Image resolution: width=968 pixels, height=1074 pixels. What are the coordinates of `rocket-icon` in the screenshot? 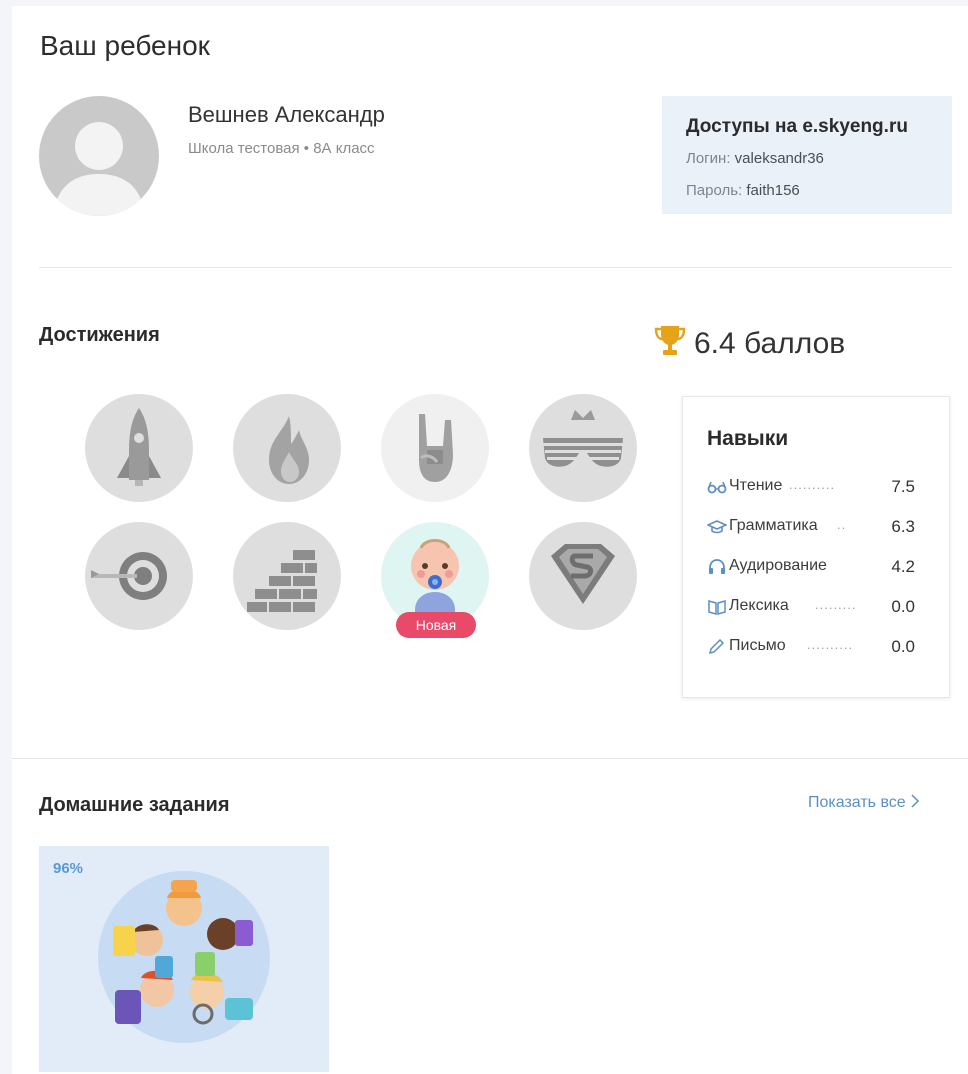 It's located at (139, 447).